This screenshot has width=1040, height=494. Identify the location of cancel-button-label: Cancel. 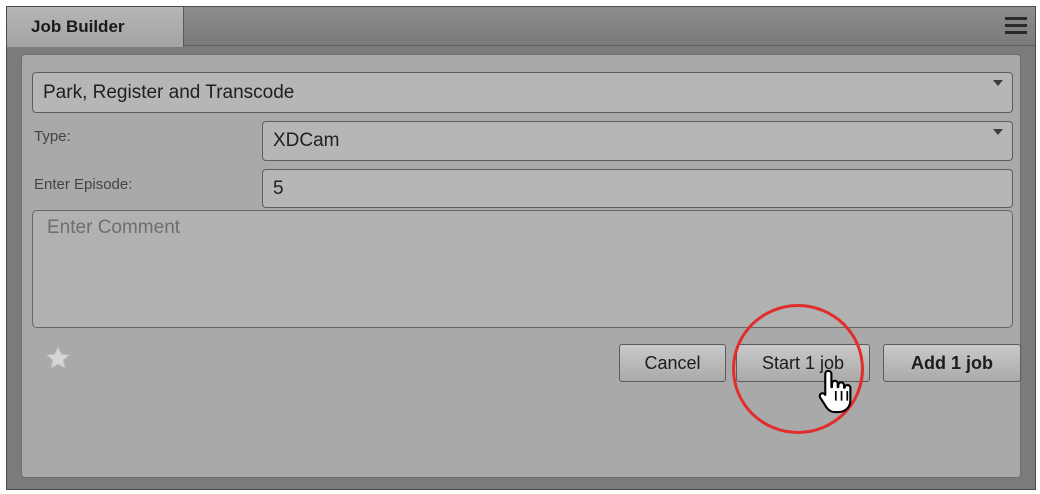
(672, 362).